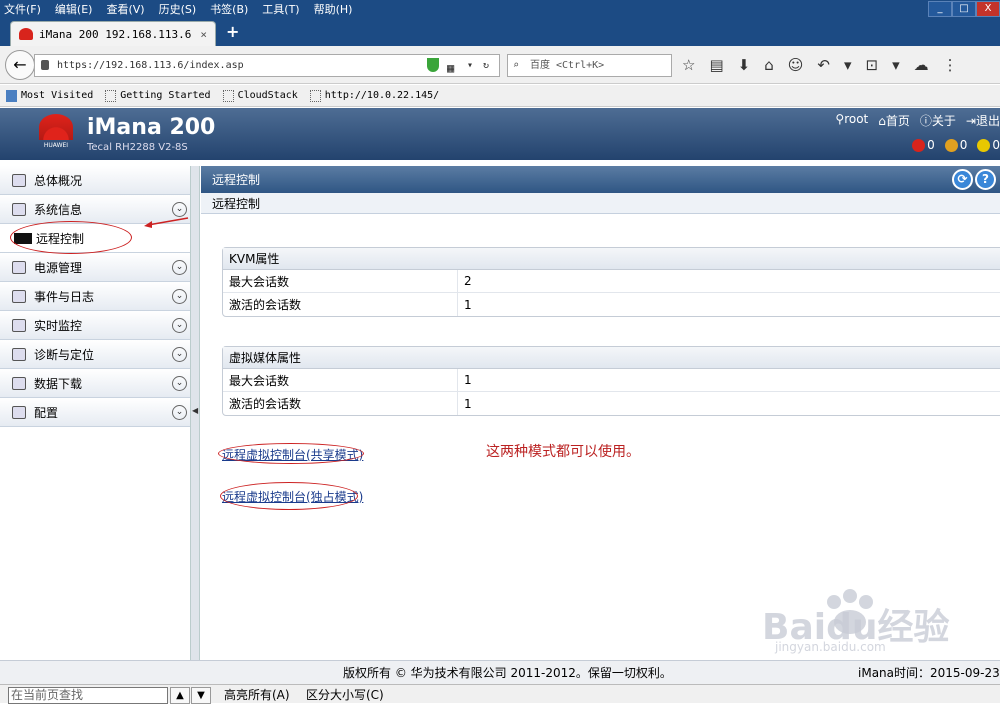  What do you see at coordinates (260, 95) in the screenshot?
I see `bookmark-cloudstack: CloudStack` at bounding box center [260, 95].